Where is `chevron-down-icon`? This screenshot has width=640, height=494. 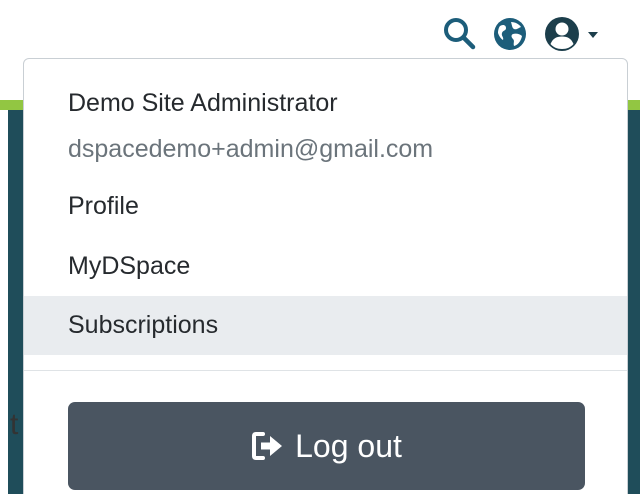
chevron-down-icon is located at coordinates (593, 35).